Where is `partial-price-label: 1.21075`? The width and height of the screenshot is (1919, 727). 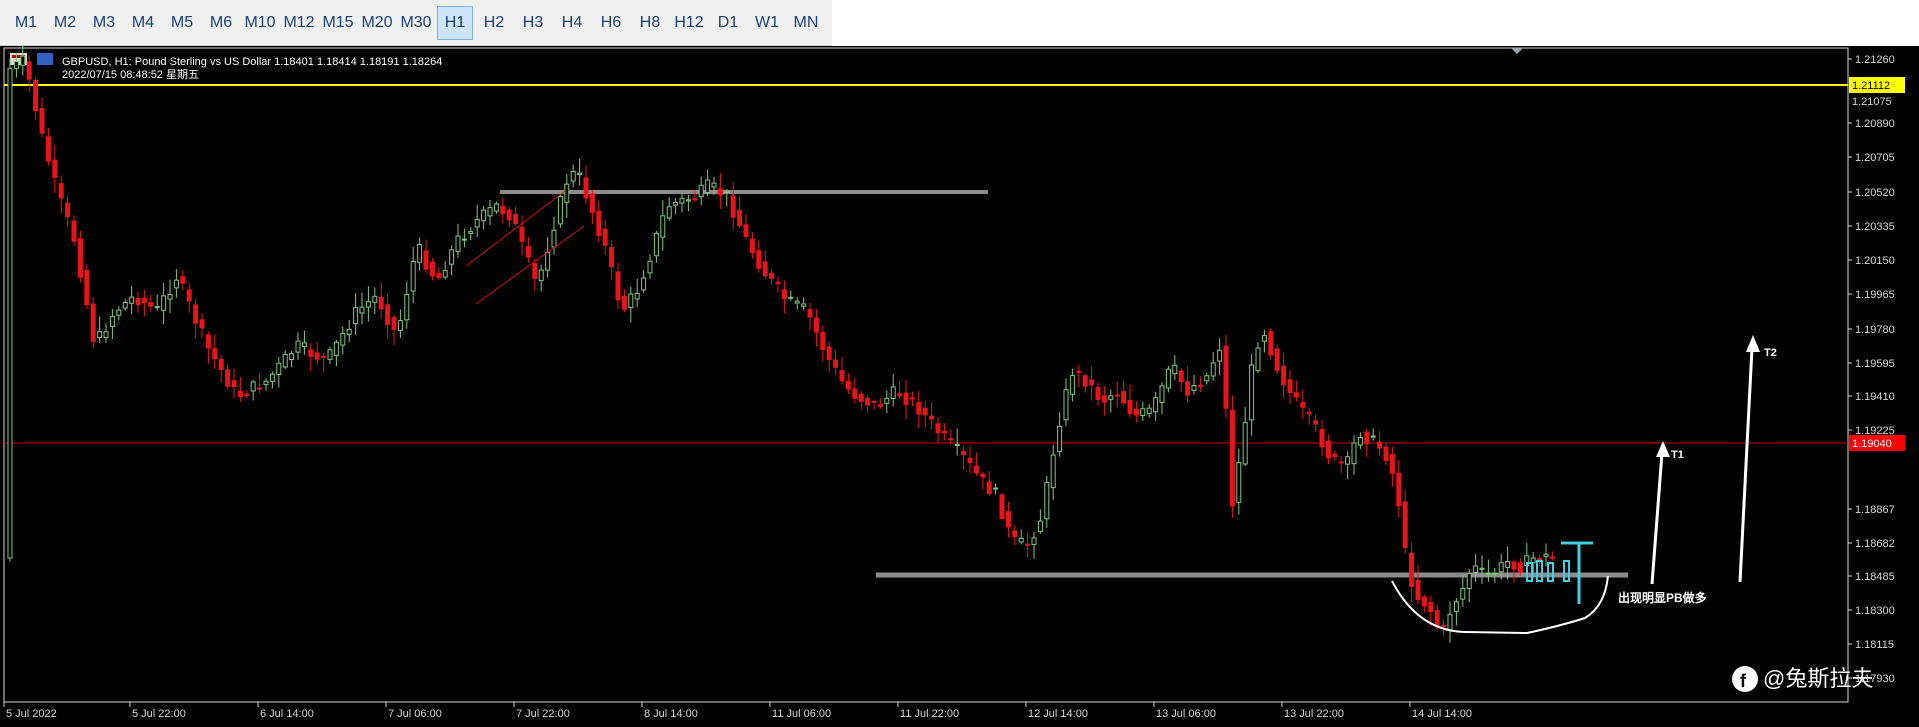
partial-price-label: 1.21075 is located at coordinates (1872, 102).